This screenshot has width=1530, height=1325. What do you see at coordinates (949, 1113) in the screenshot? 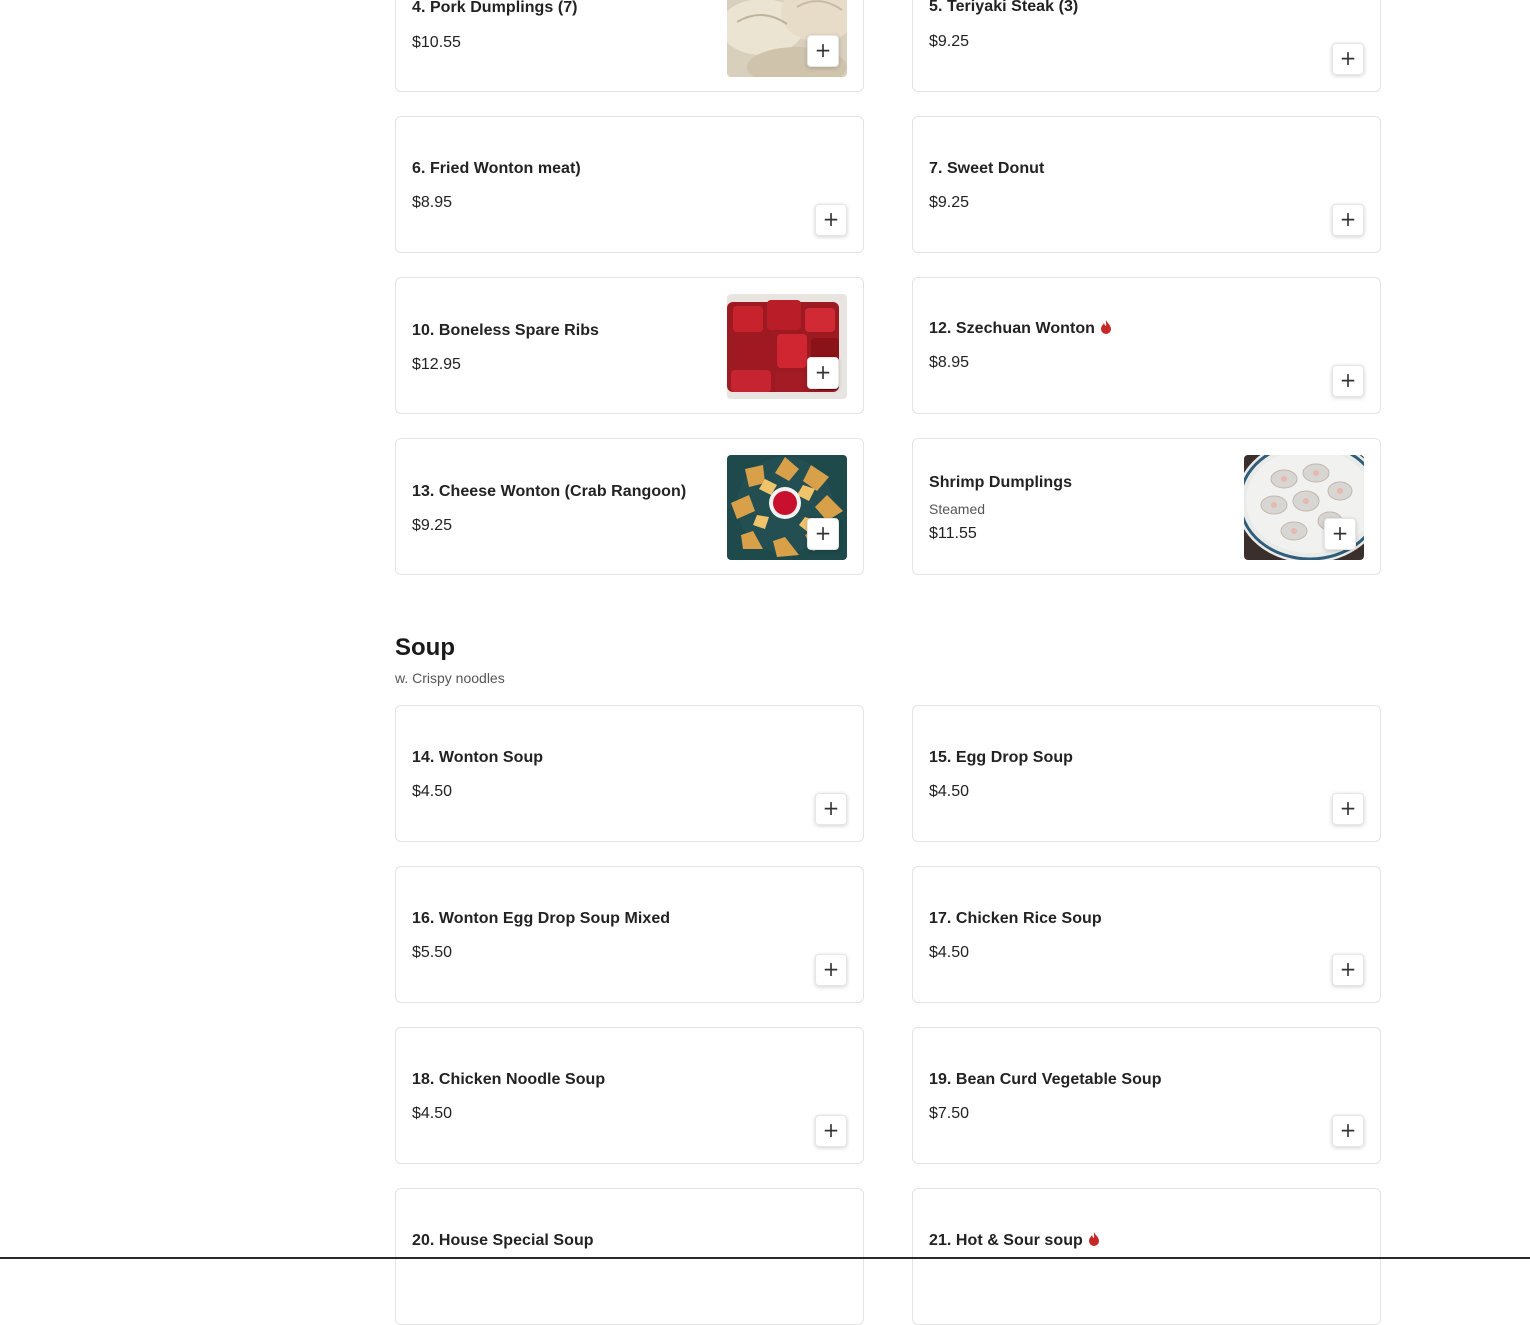
I see `item-price: $7.50` at bounding box center [949, 1113].